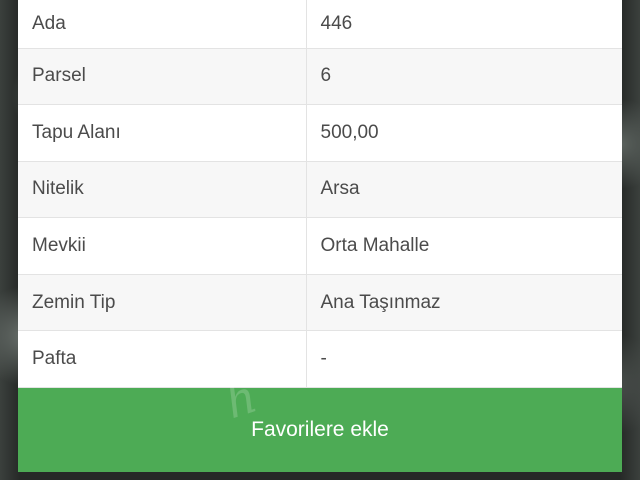  Describe the element at coordinates (162, 246) in the screenshot. I see `row-label-mevkii: Mevkii` at that location.